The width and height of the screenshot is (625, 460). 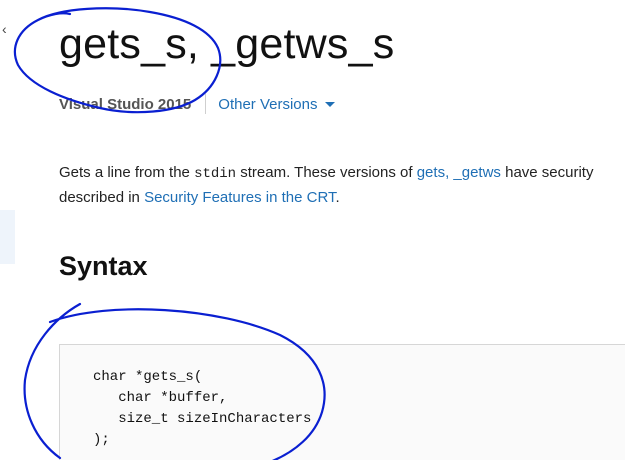 I want to click on code-line: );, so click(x=101, y=440).